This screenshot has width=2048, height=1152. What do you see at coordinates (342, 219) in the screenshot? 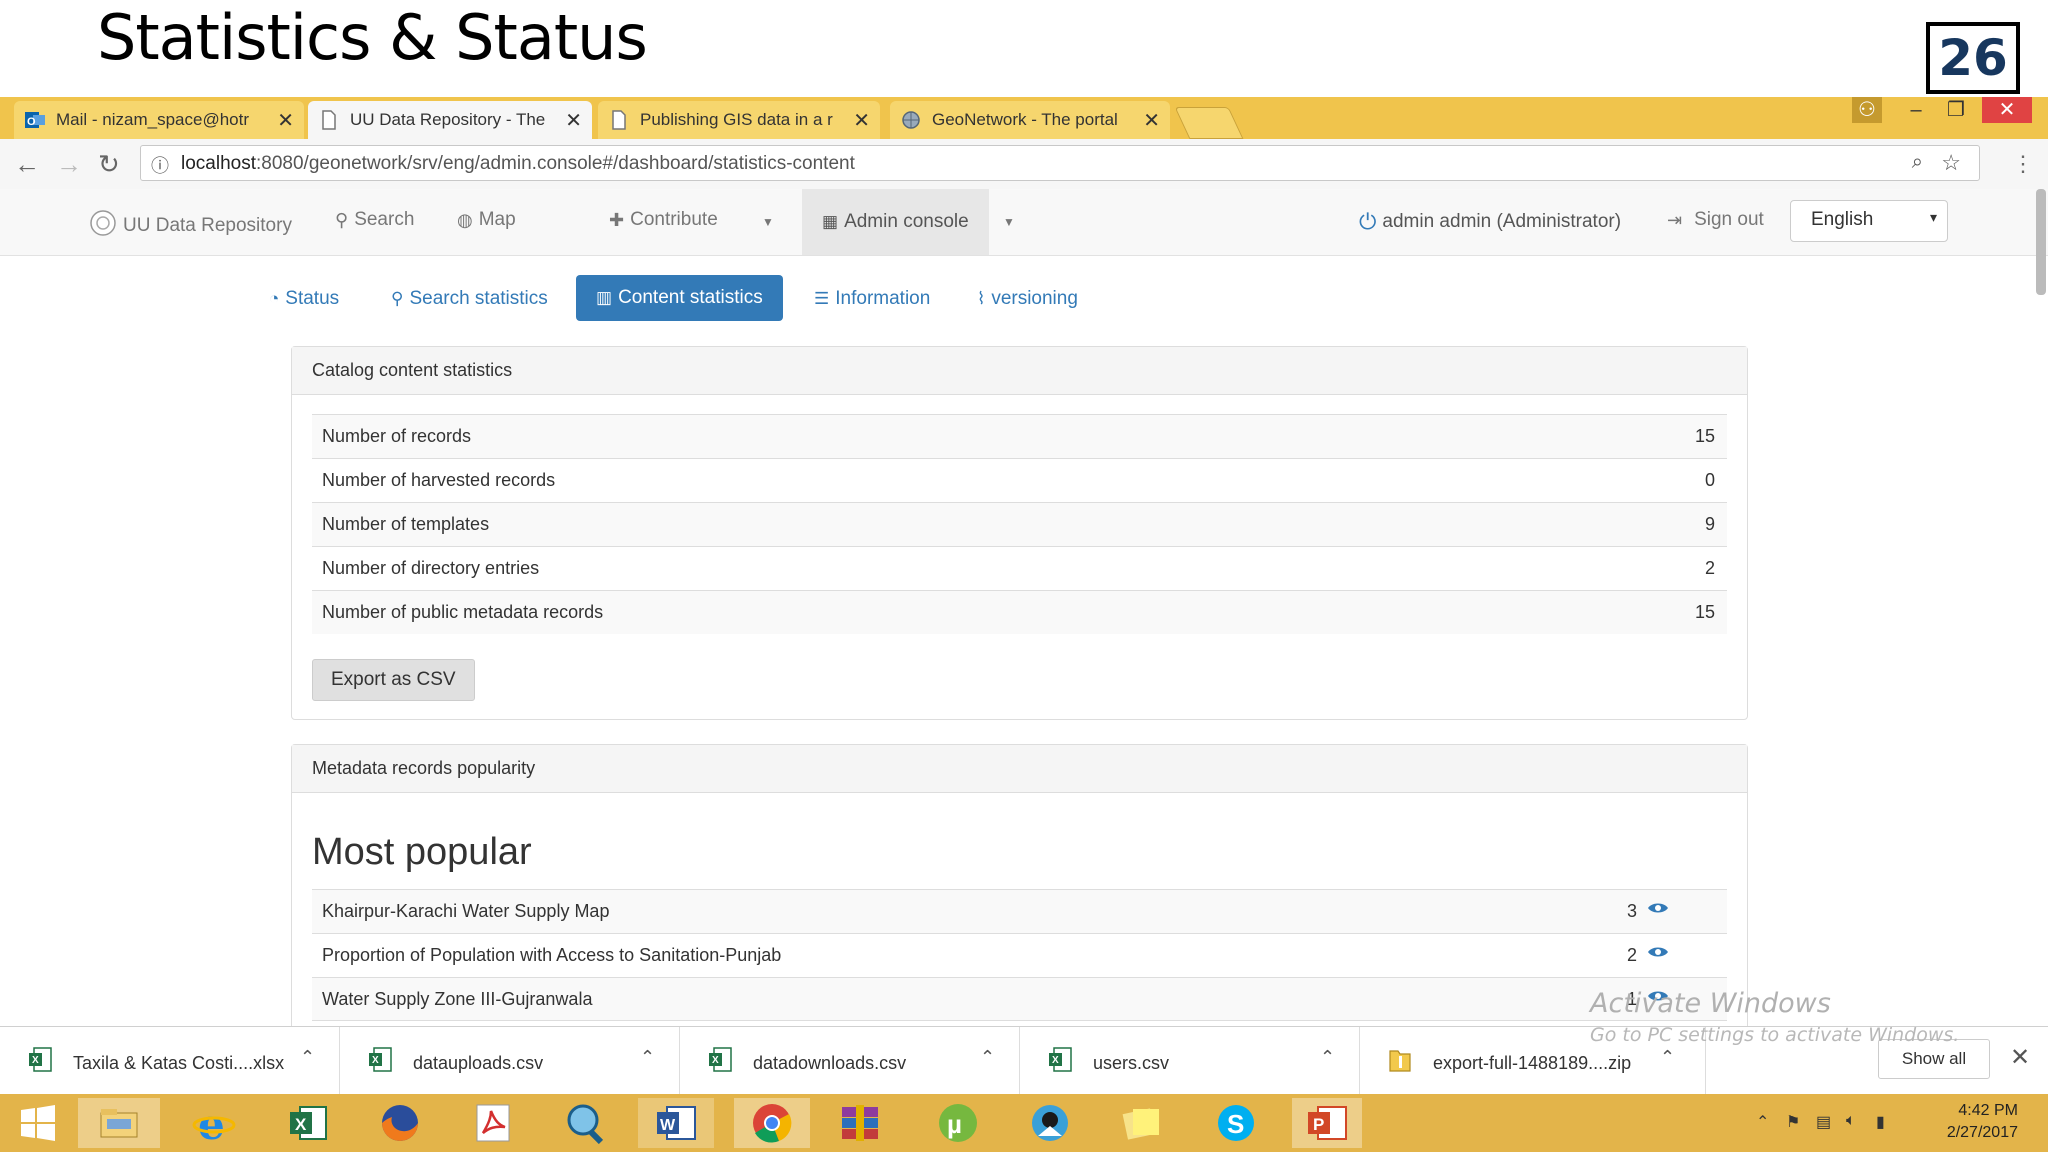
I see `search-icon: ⚲` at bounding box center [342, 219].